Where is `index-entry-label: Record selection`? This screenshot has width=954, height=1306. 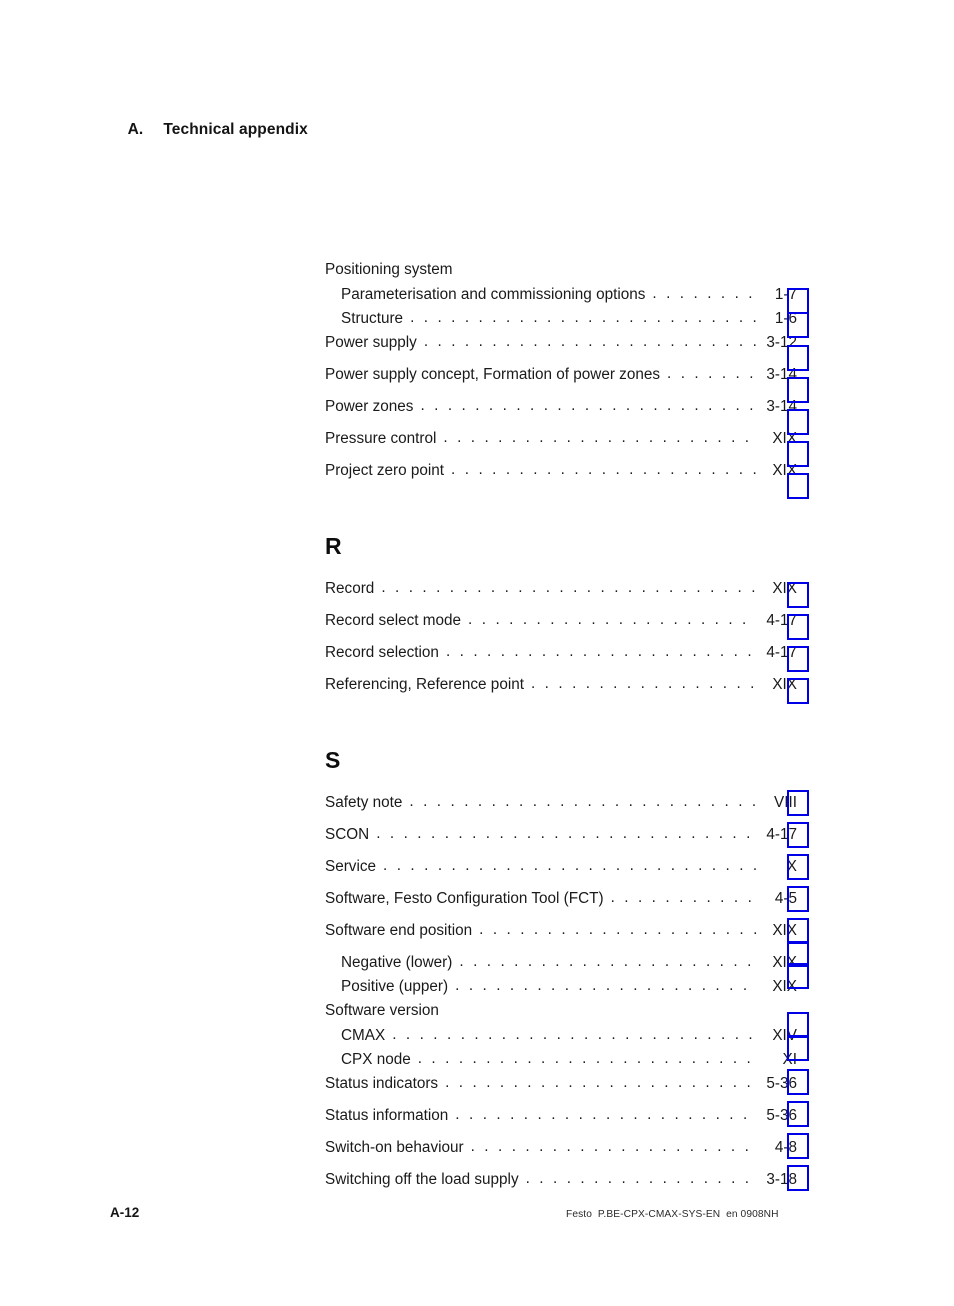 index-entry-label: Record selection is located at coordinates (382, 652).